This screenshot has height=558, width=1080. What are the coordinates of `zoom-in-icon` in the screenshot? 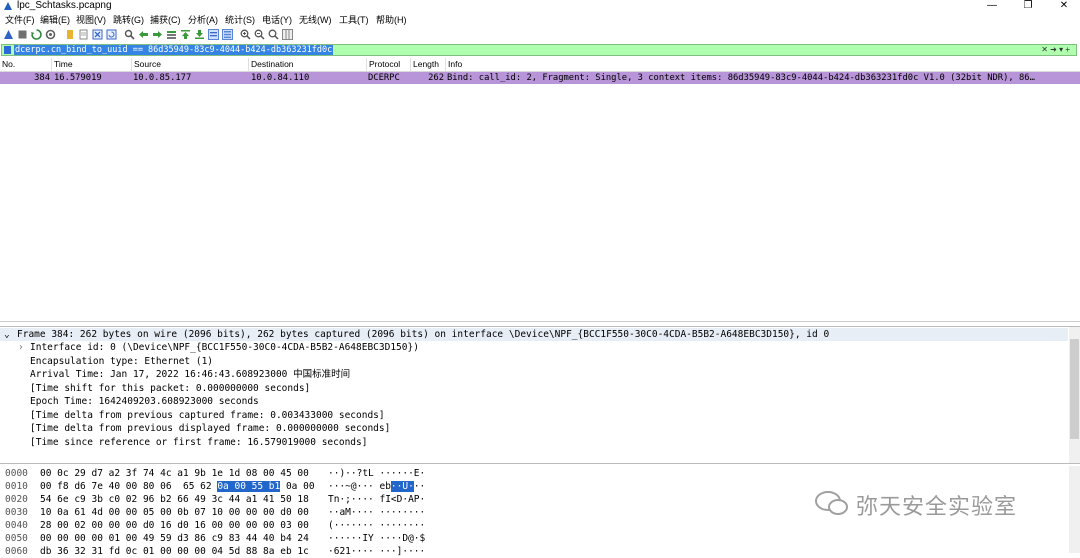 It's located at (245, 34).